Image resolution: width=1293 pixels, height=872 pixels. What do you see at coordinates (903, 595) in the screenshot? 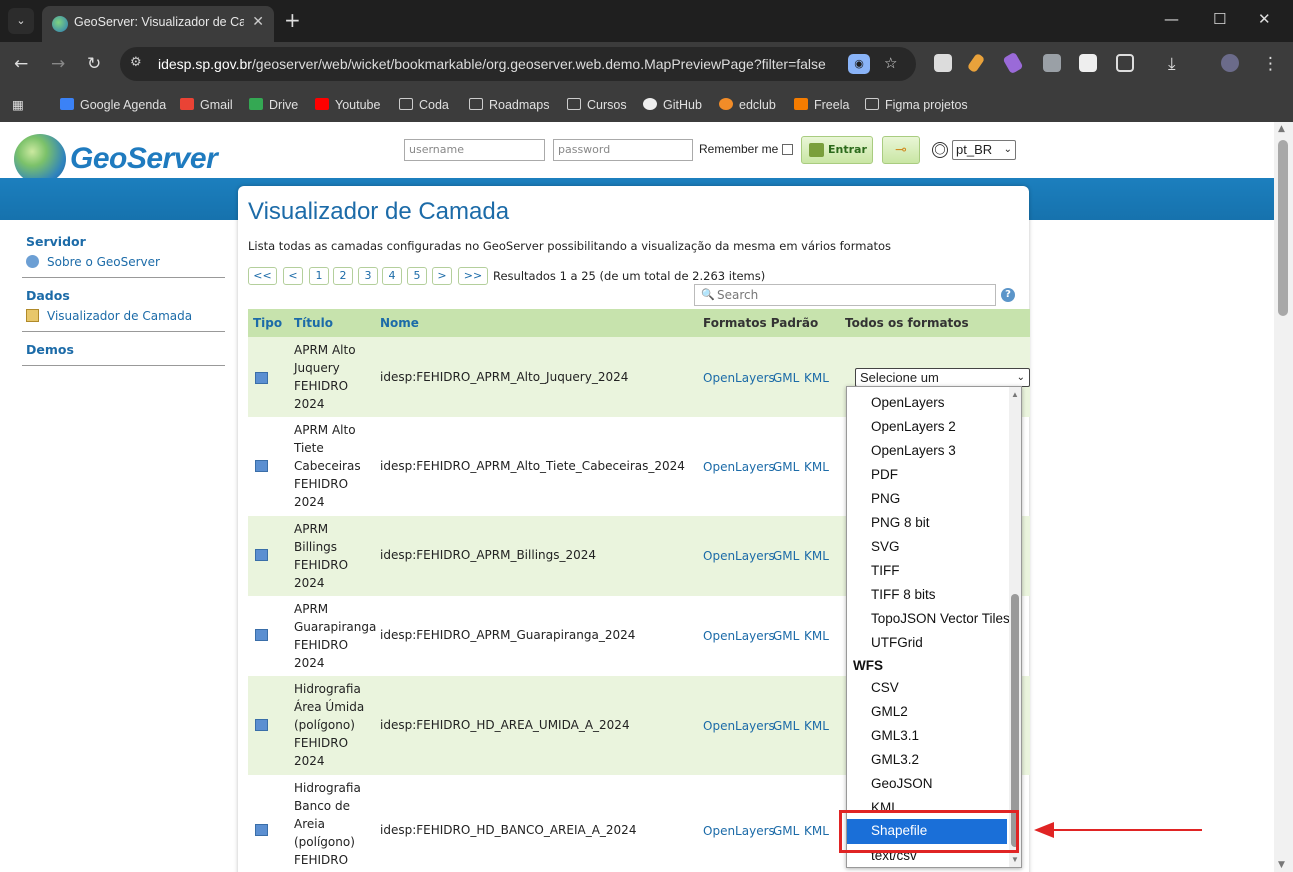
I see `option-tiff-8bits: TIFF 8 bits` at bounding box center [903, 595].